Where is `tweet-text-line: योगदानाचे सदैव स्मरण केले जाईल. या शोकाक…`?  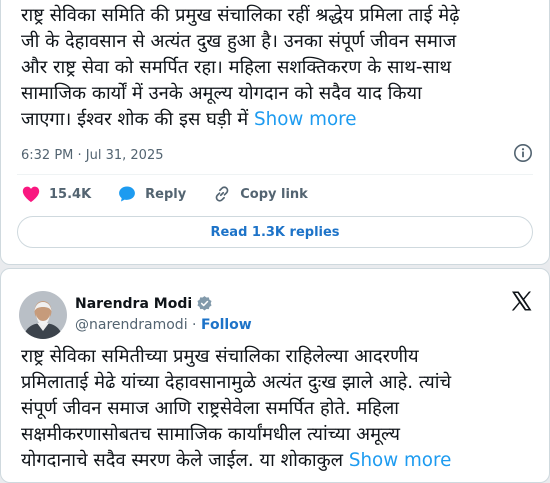
tweet-text-line: योगदानाचे सदैव स्मरण केले जाईल. या शोकाक… is located at coordinates (236, 460).